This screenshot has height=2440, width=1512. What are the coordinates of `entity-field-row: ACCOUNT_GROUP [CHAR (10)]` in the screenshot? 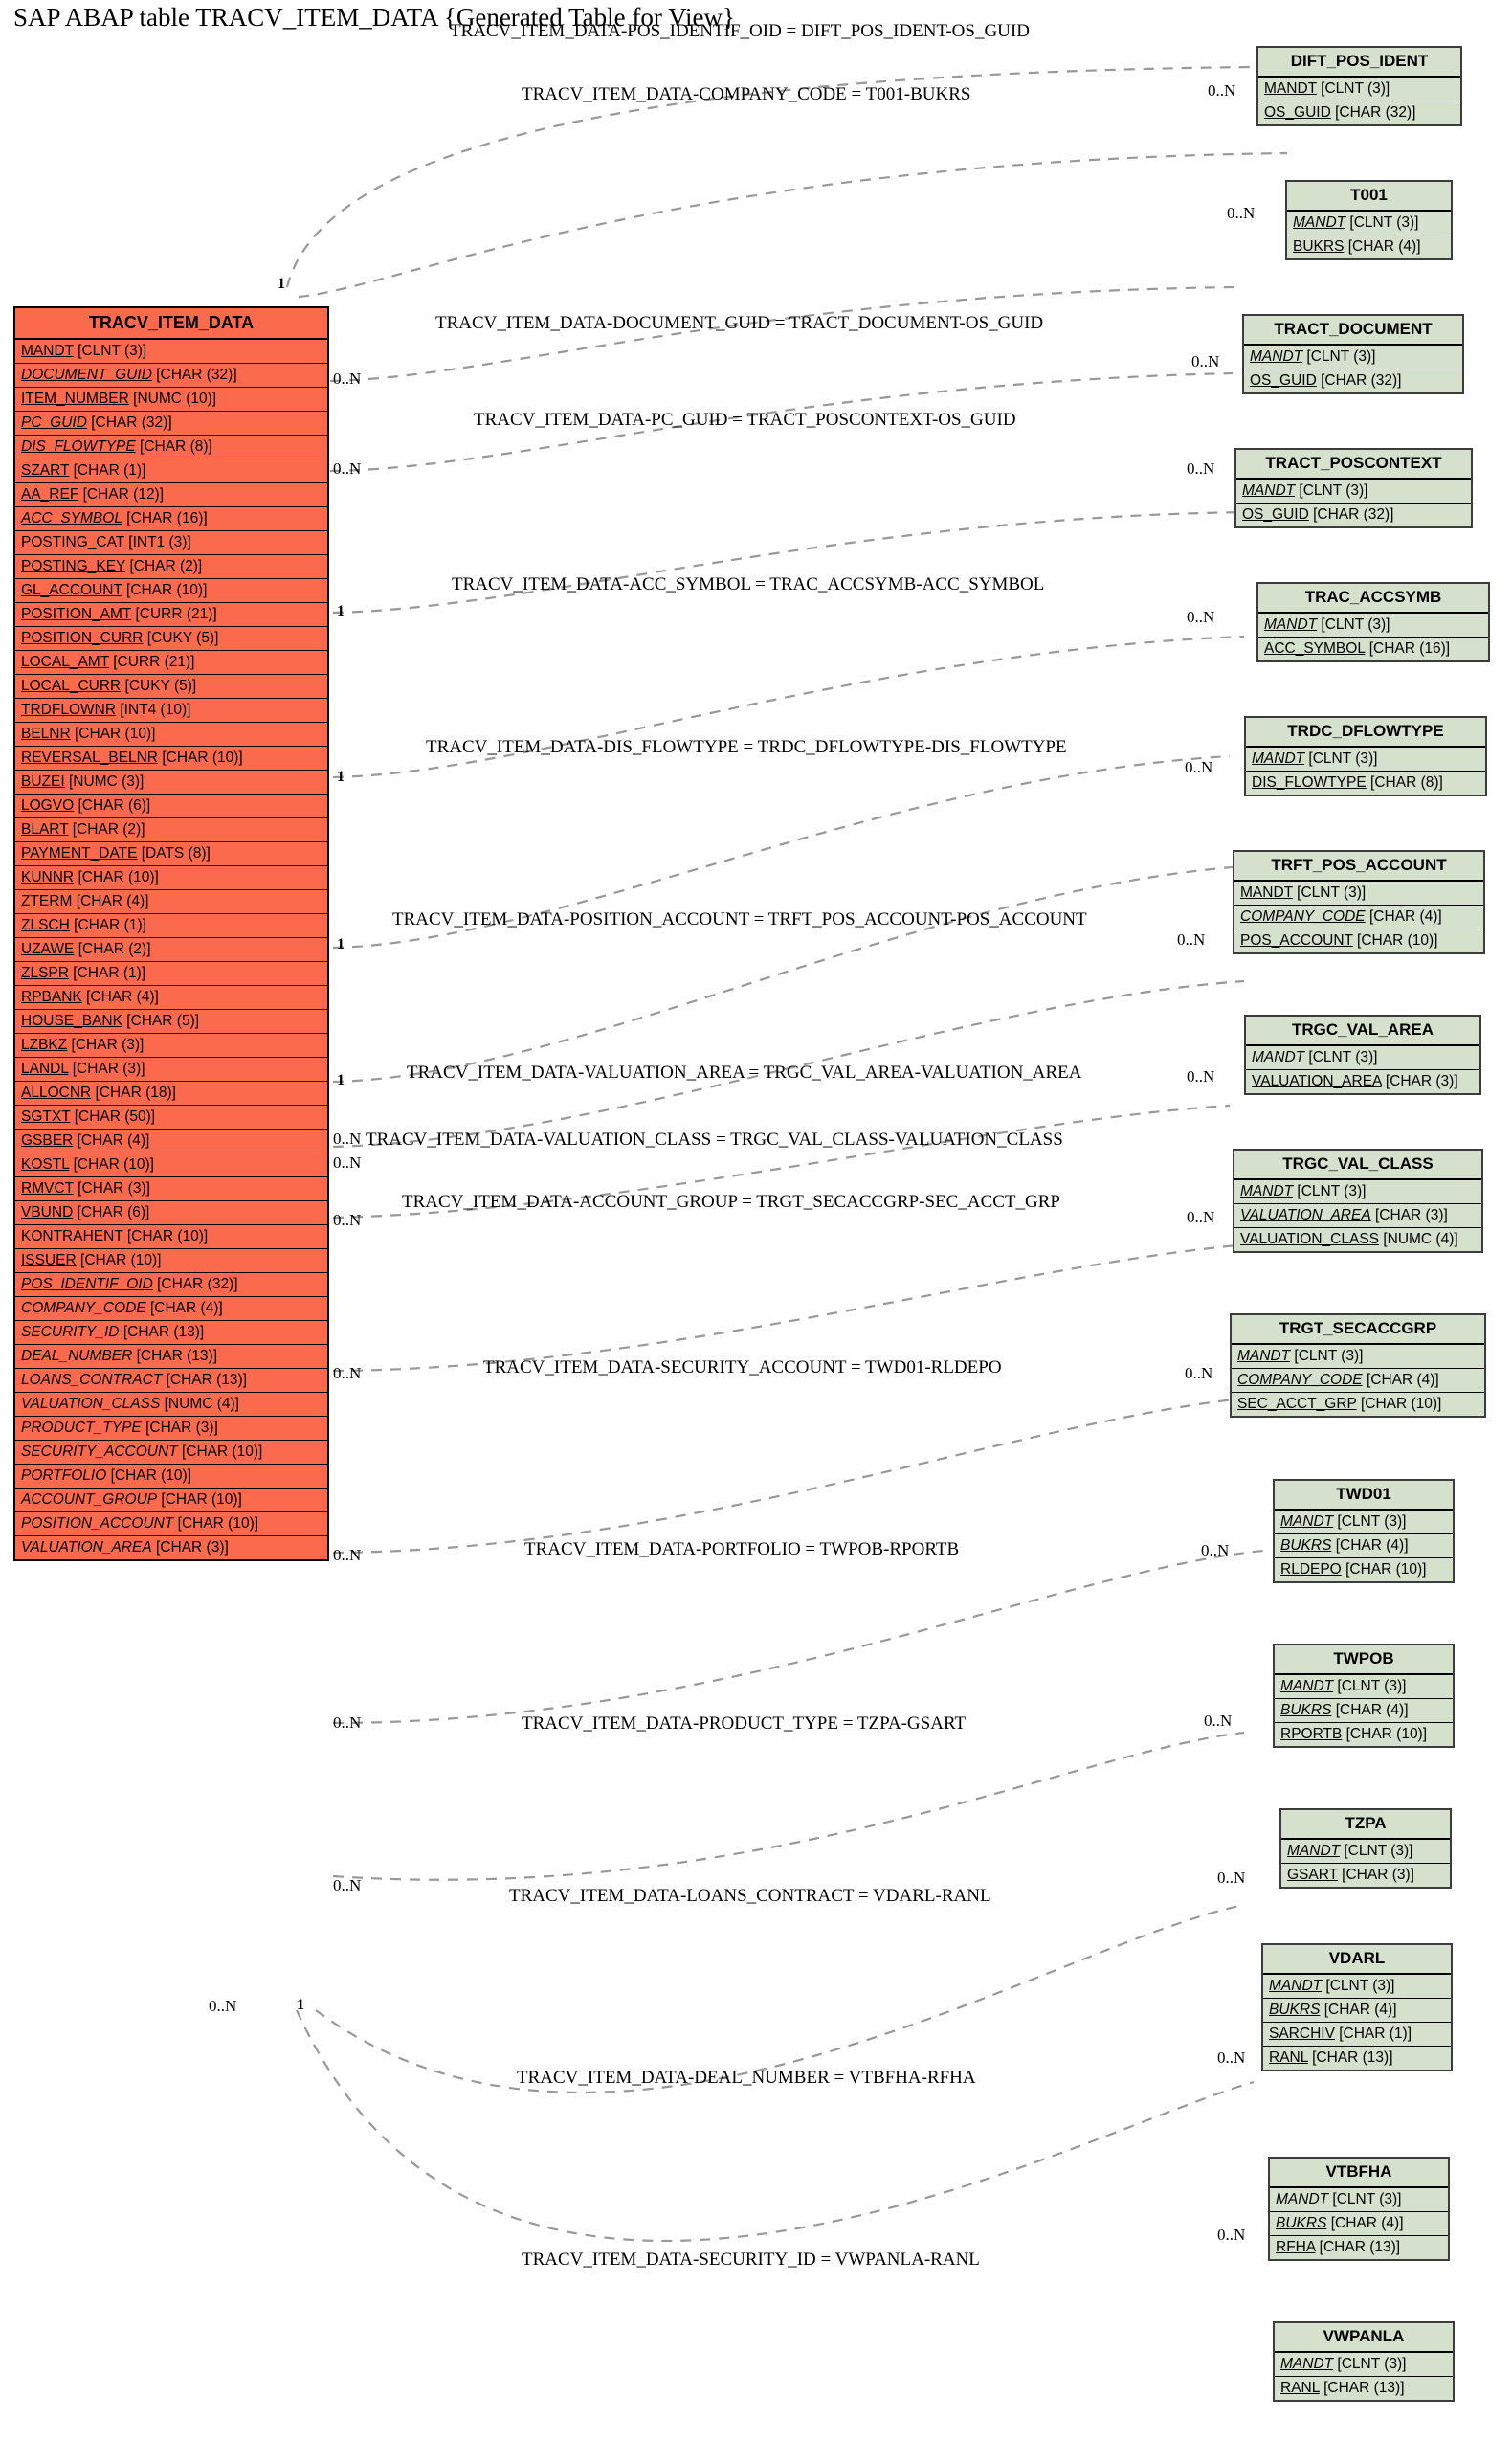 It's located at (171, 1501).